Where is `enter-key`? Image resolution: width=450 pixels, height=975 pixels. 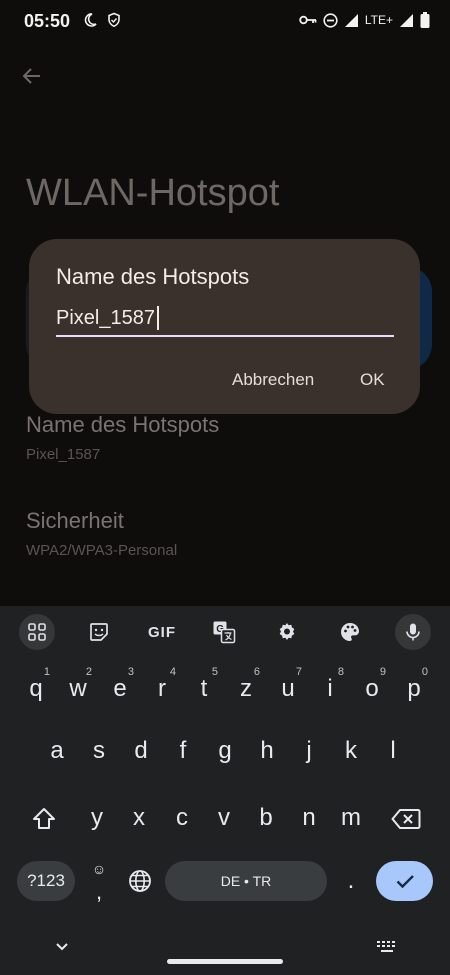 enter-key is located at coordinates (404, 881).